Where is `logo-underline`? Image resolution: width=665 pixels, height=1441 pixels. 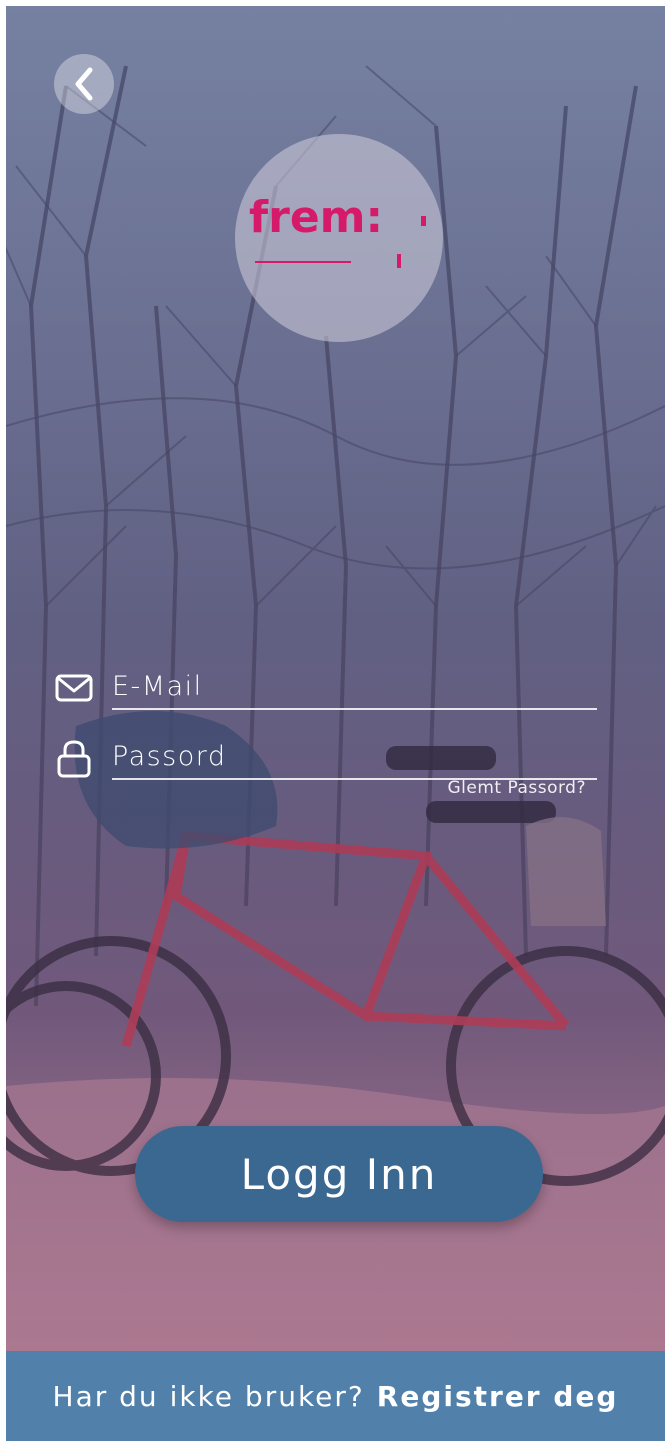
logo-underline is located at coordinates (303, 262).